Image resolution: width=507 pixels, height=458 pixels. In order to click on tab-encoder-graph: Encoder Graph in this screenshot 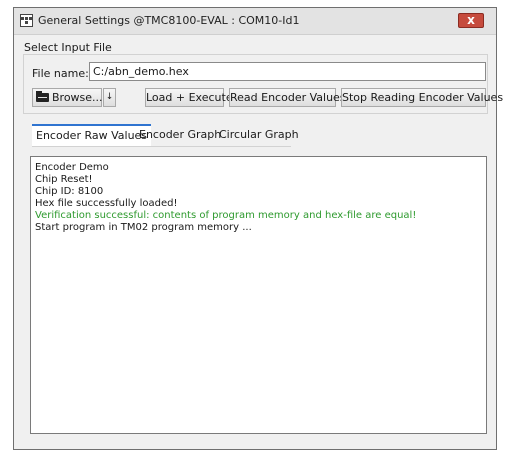, I will do `click(180, 135)`.